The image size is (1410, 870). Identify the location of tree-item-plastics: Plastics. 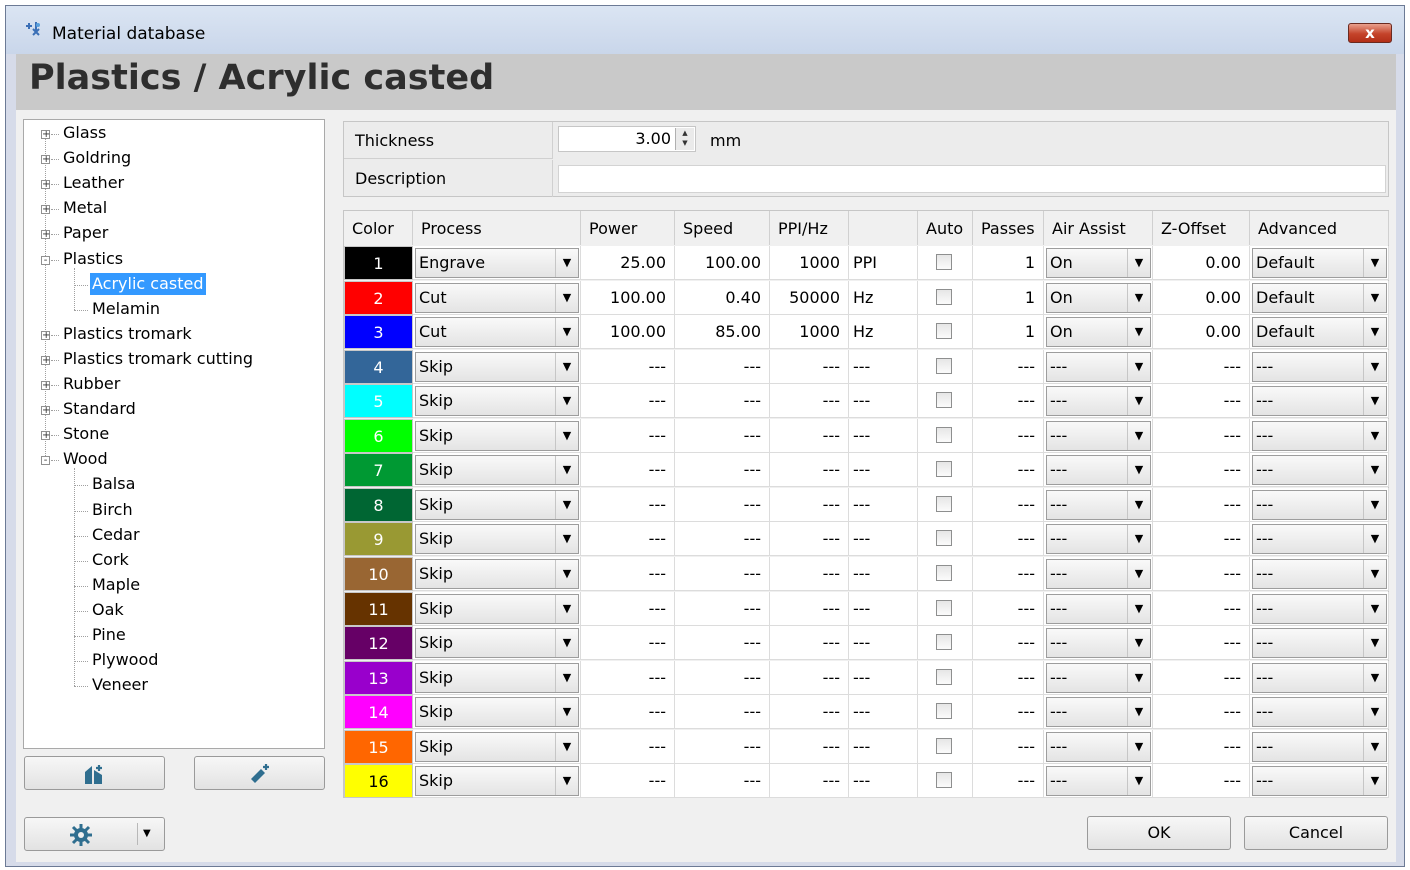
(93, 260).